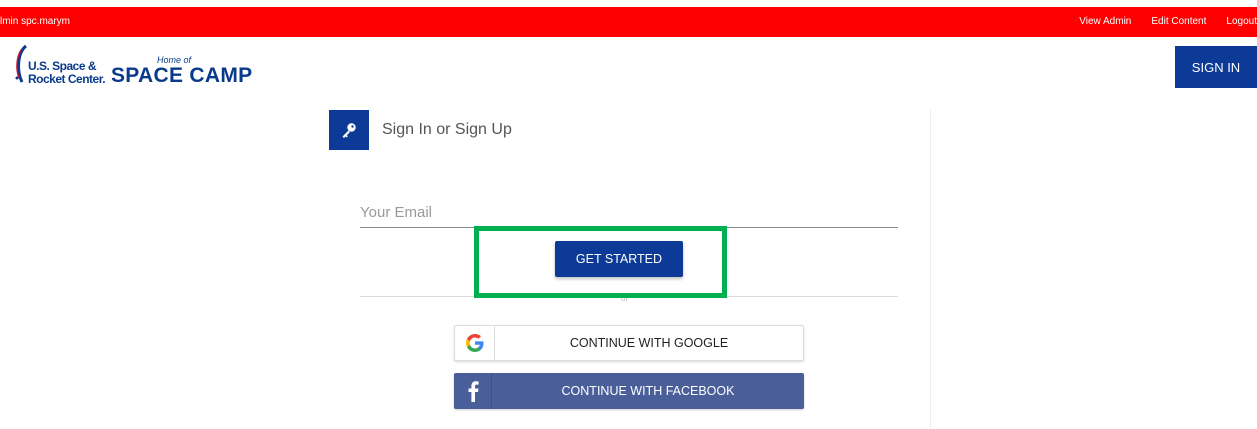 The image size is (1257, 429). Describe the element at coordinates (619, 259) in the screenshot. I see `get-started-button: GET STARTED` at that location.